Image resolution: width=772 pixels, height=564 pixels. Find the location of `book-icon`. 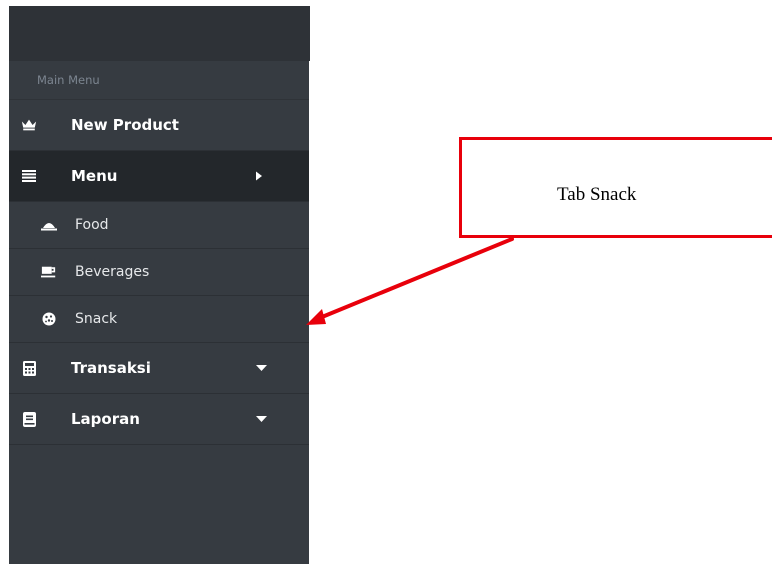

book-icon is located at coordinates (29, 419).